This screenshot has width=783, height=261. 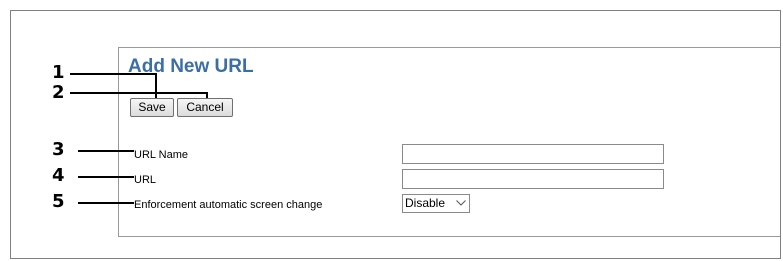 What do you see at coordinates (145, 180) in the screenshot?
I see `url-label: URL` at bounding box center [145, 180].